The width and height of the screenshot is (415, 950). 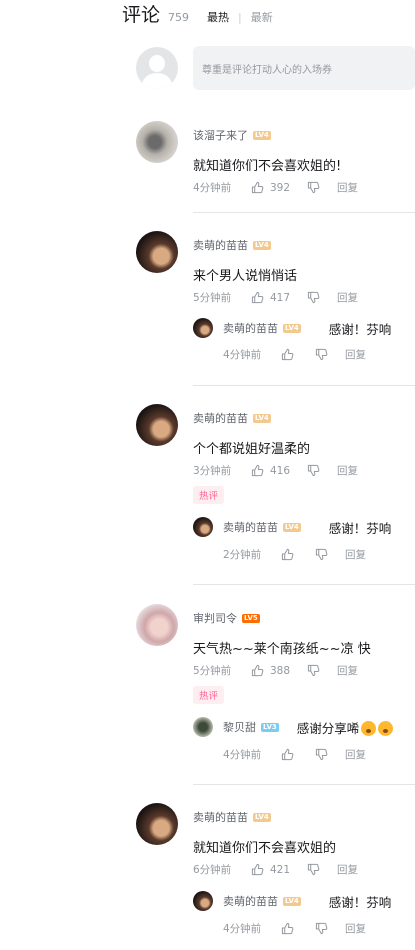 I want to click on comment-time: 6分钟前, so click(x=212, y=870).